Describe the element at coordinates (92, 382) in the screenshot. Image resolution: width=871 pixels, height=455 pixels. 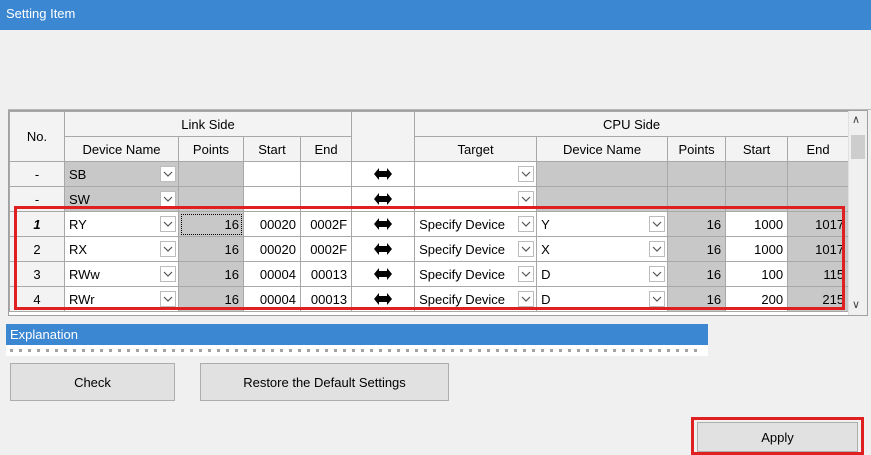
I see `check-button: Check` at that location.